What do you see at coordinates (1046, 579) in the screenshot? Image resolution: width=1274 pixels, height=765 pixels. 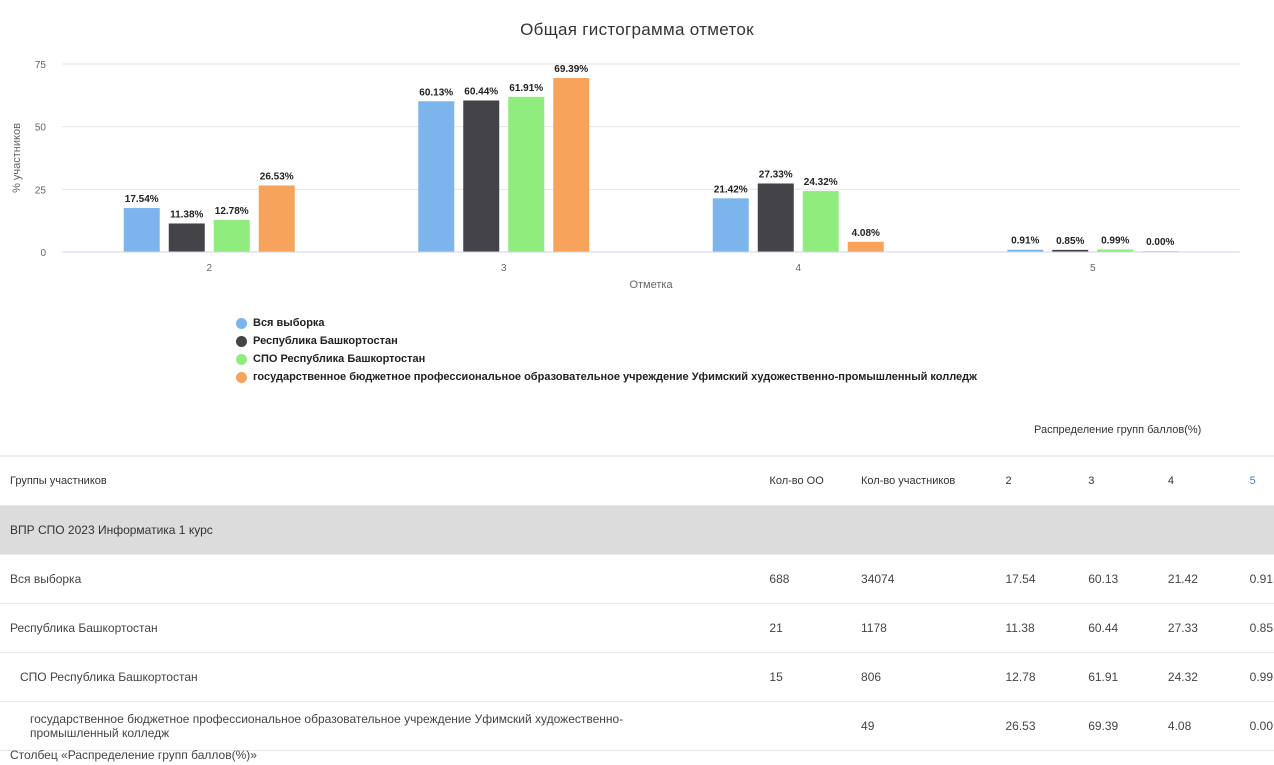 I see `row-g2: 17.54` at bounding box center [1046, 579].